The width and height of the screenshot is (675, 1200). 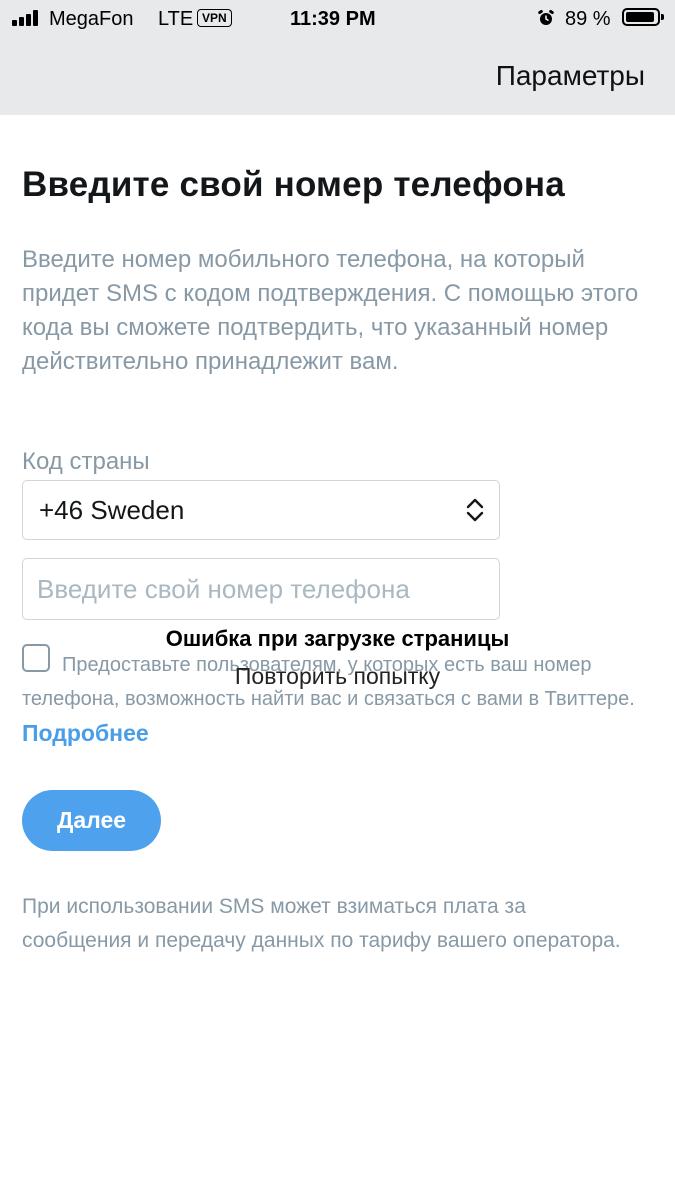 I want to click on battery-icon, so click(x=643, y=17).